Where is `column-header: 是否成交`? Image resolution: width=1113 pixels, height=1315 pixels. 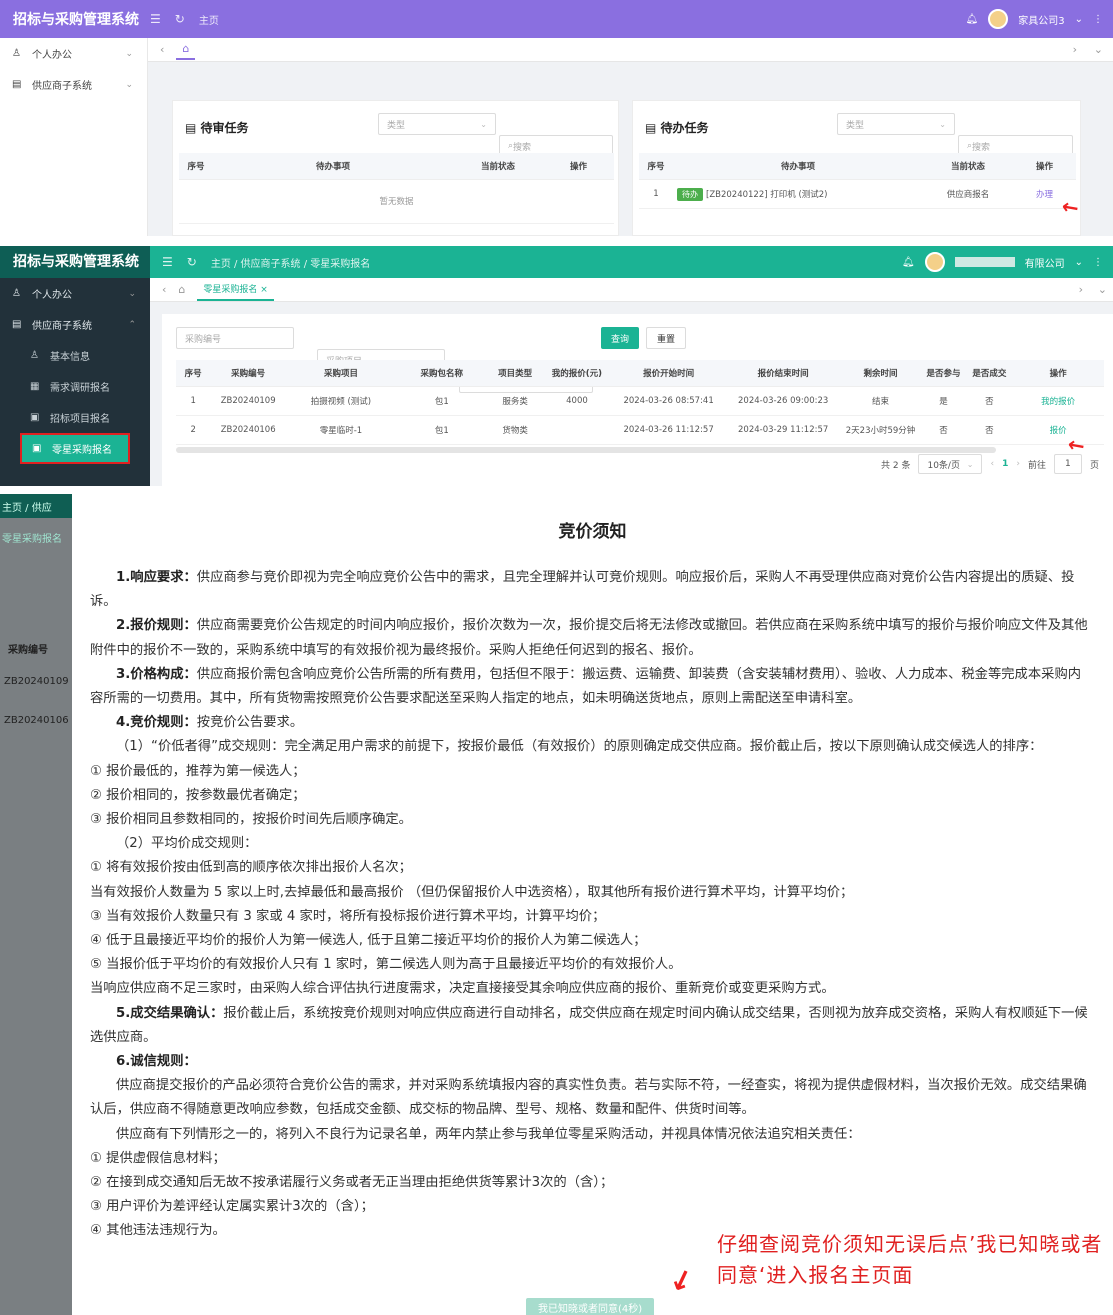 column-header: 是否成交 is located at coordinates (989, 373).